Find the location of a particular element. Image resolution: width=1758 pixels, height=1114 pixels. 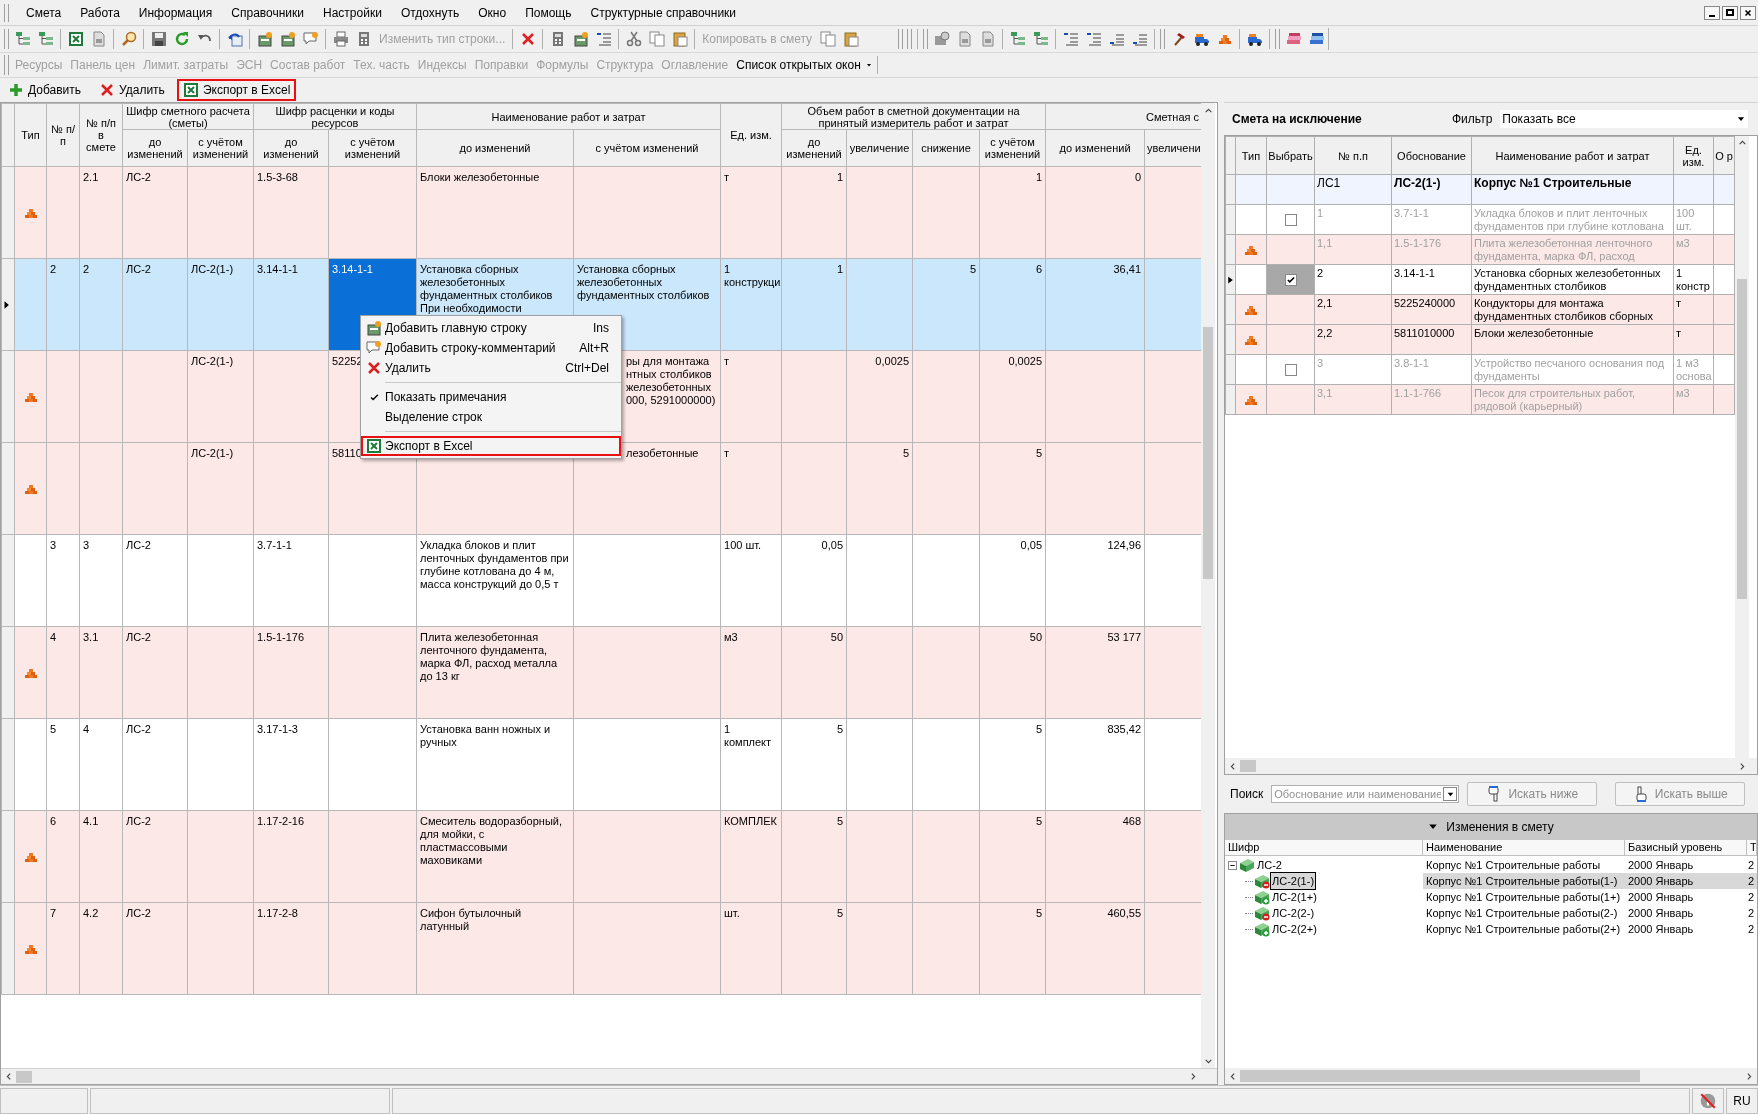

table-row: ЛС1 ЛС-2(1-) Корпус №1 Строительные is located at coordinates (1480, 189).